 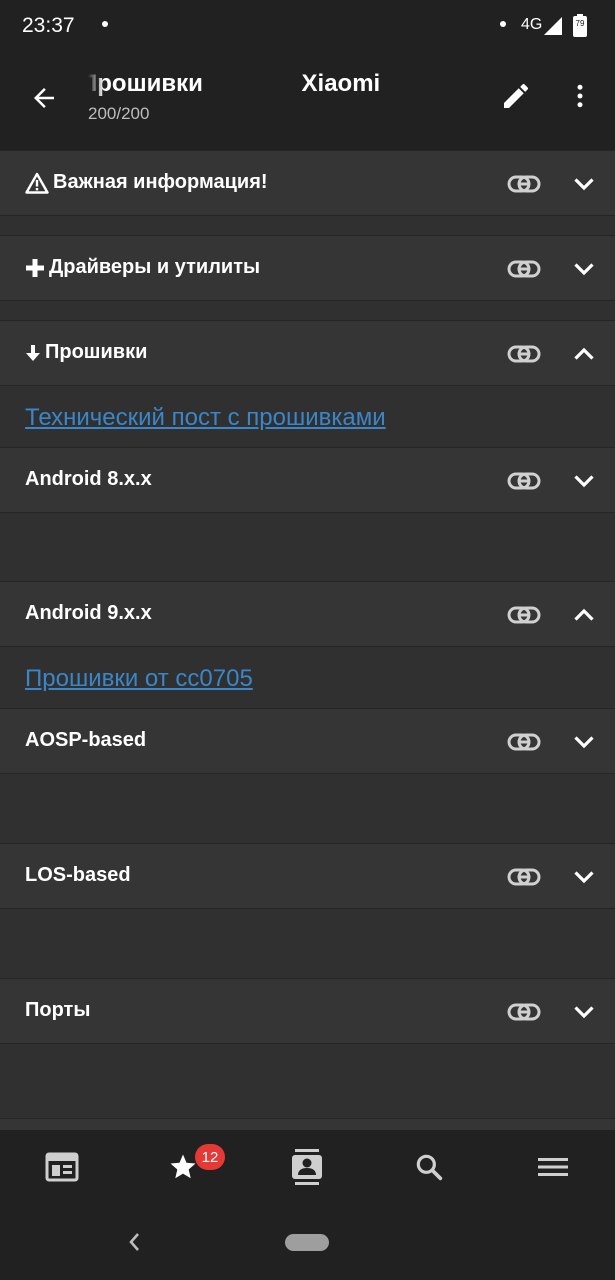 What do you see at coordinates (35, 268) in the screenshot?
I see `plus-icon` at bounding box center [35, 268].